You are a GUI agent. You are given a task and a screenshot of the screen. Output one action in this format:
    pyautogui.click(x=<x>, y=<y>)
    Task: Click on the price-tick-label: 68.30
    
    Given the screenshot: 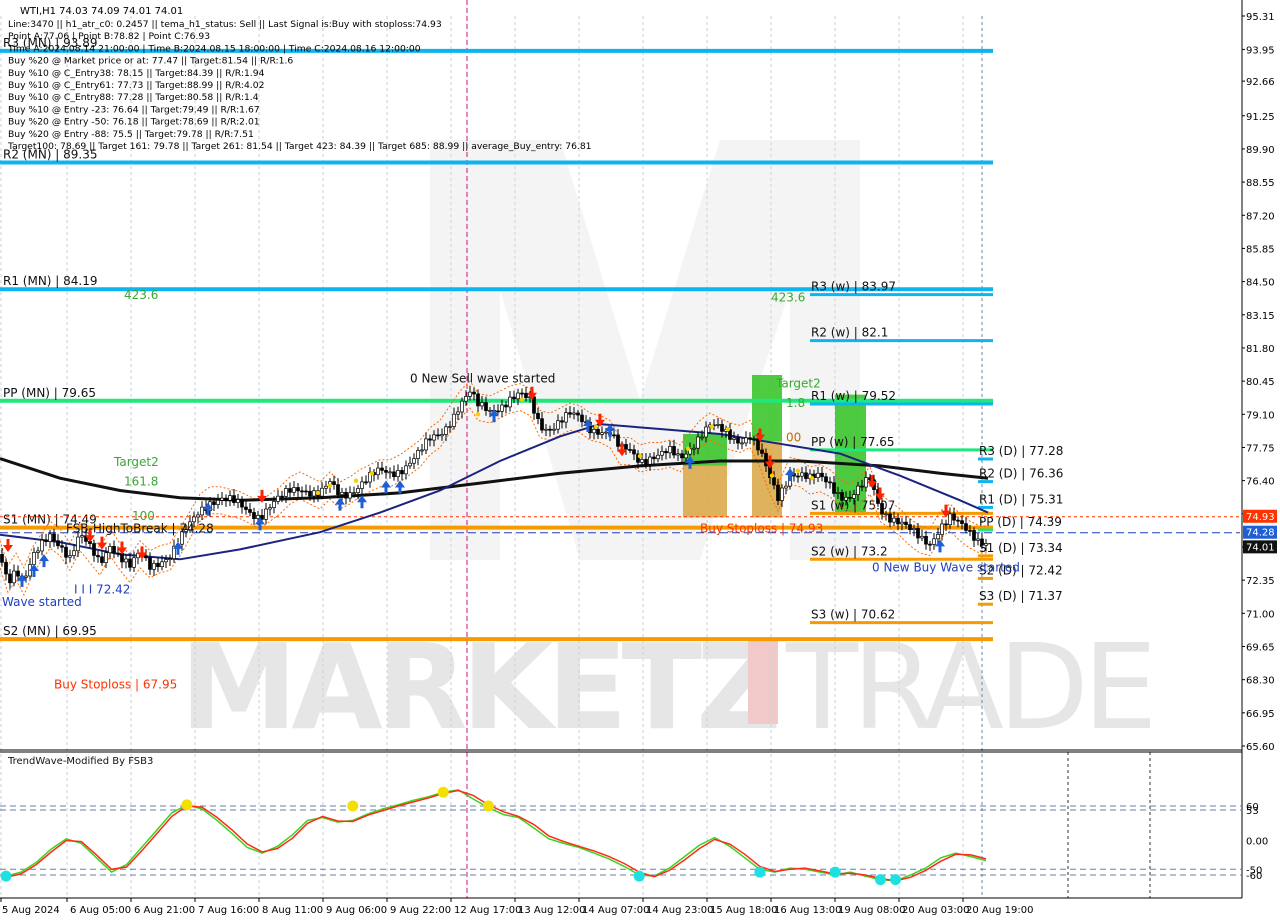 What is the action you would take?
    pyautogui.click(x=1260, y=681)
    